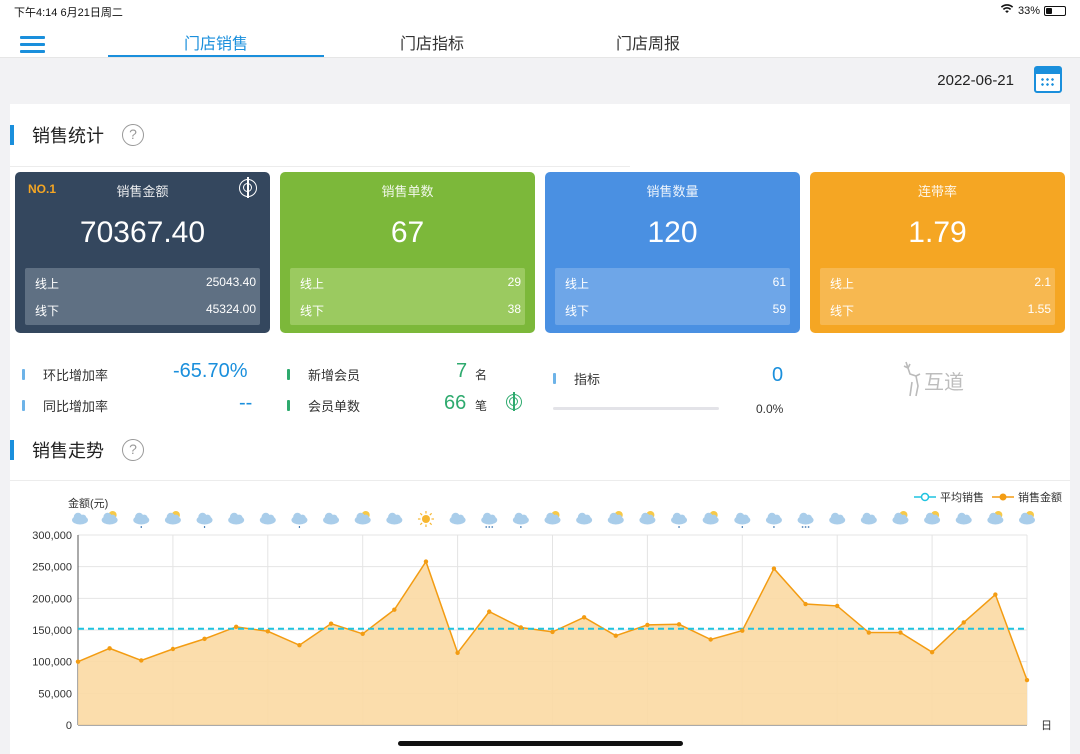 Image resolution: width=1080 pixels, height=754 pixels. I want to click on new-members-label-row: 新增会员, so click(323, 374).